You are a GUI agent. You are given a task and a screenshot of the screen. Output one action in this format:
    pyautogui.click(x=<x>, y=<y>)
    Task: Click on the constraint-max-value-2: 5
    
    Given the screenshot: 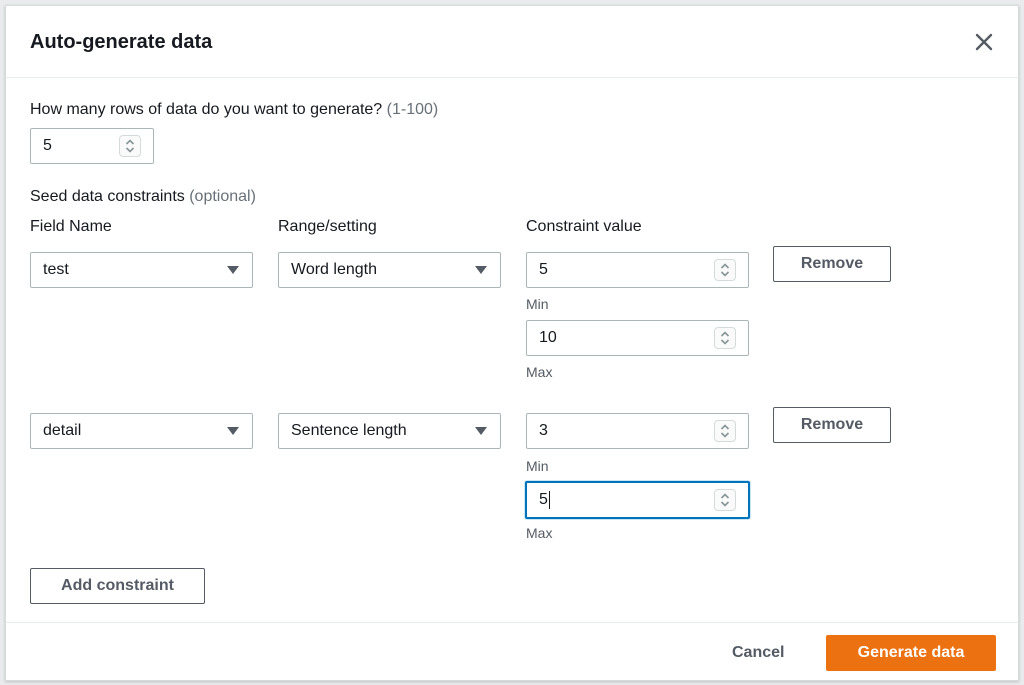 What is the action you would take?
    pyautogui.click(x=543, y=500)
    